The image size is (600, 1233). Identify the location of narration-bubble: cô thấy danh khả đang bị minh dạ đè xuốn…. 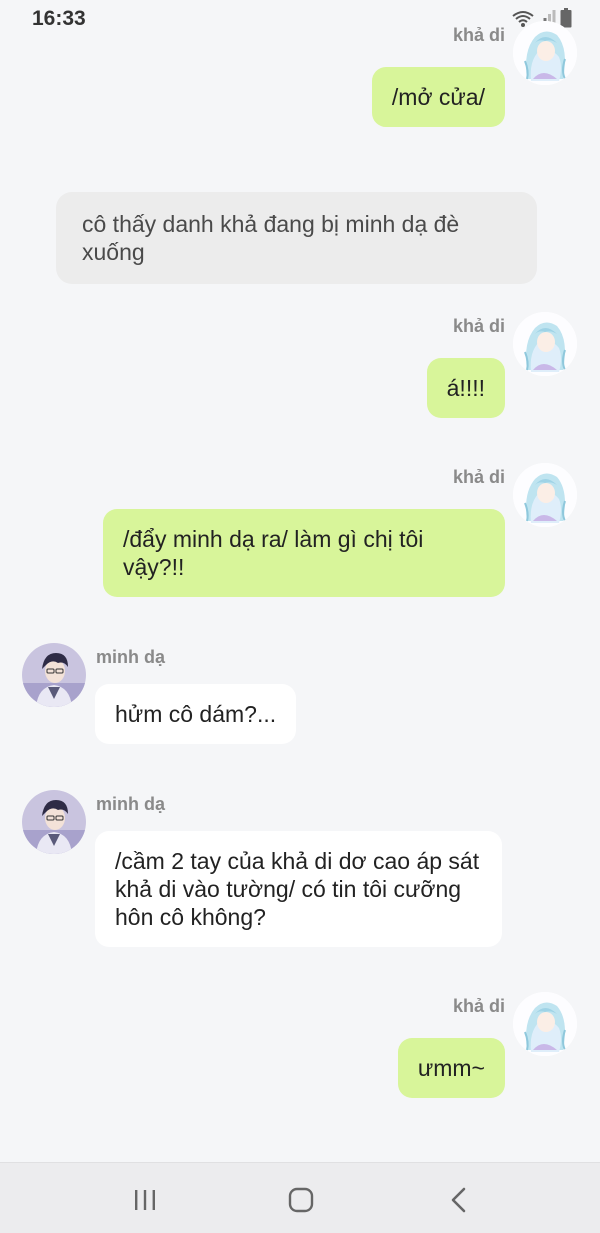
(296, 238).